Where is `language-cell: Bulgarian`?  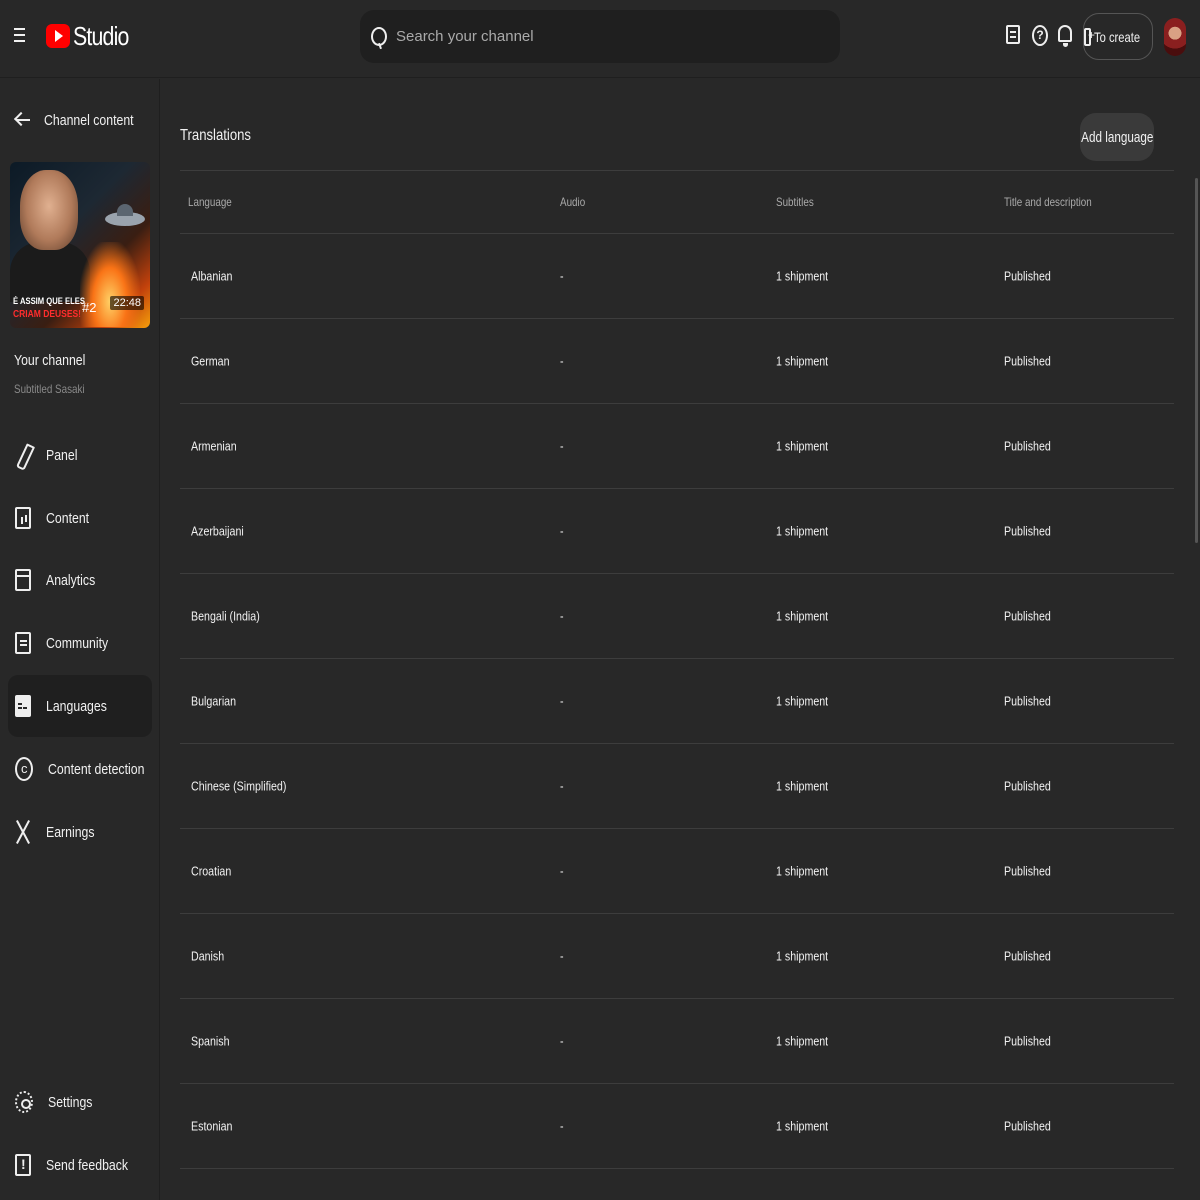 language-cell: Bulgarian is located at coordinates (214, 701).